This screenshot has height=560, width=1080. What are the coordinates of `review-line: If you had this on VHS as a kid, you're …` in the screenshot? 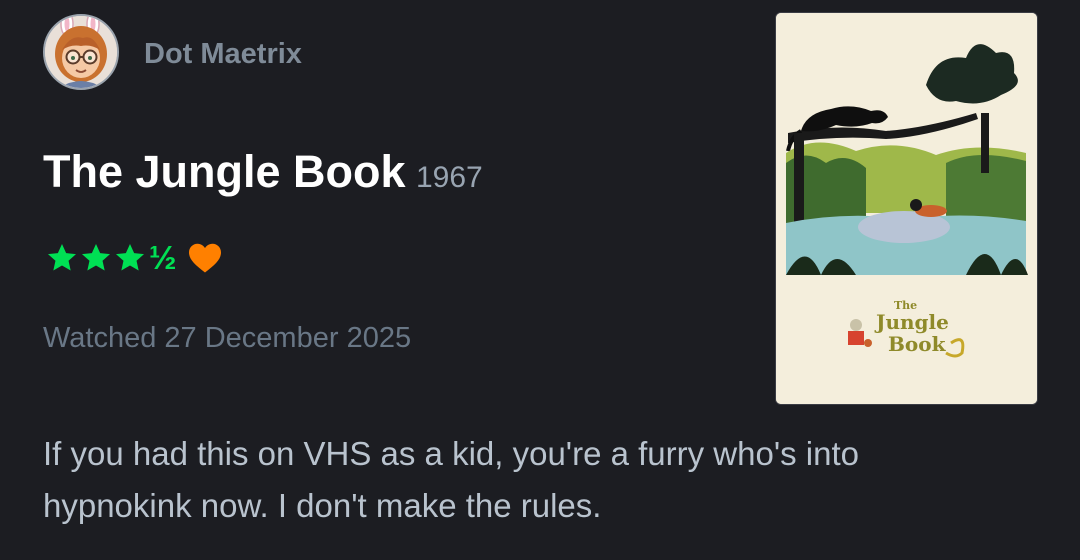 It's located at (451, 453).